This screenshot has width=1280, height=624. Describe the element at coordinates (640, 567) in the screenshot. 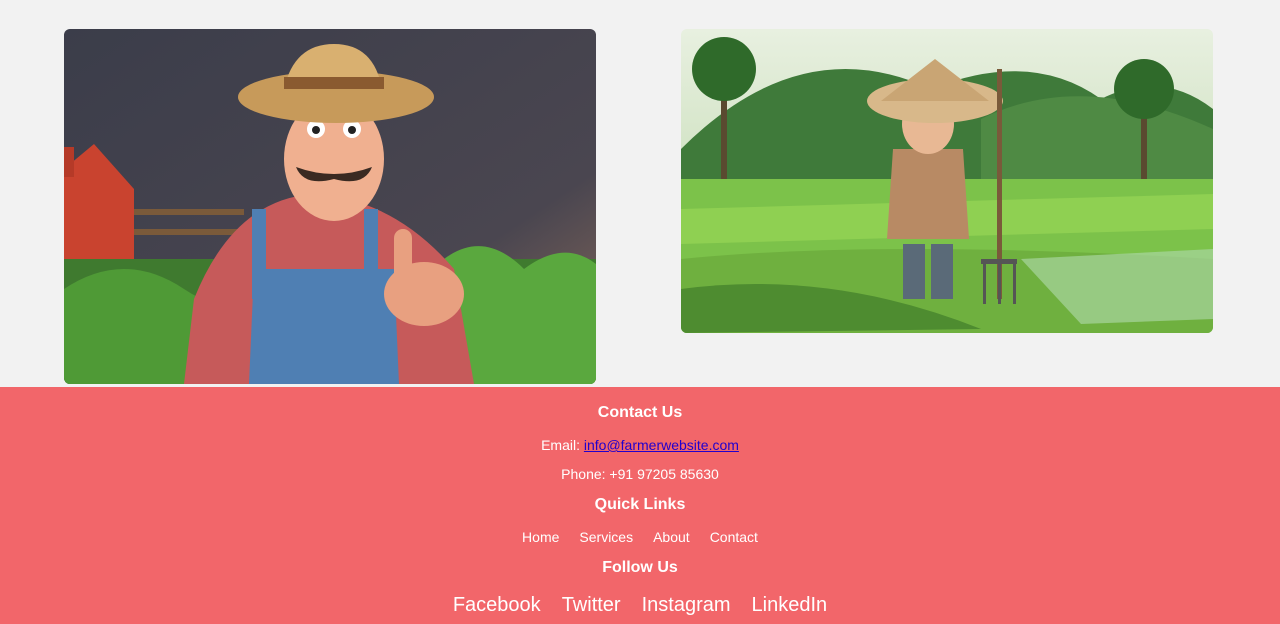

I see `follow-heading: Follow Us` at that location.